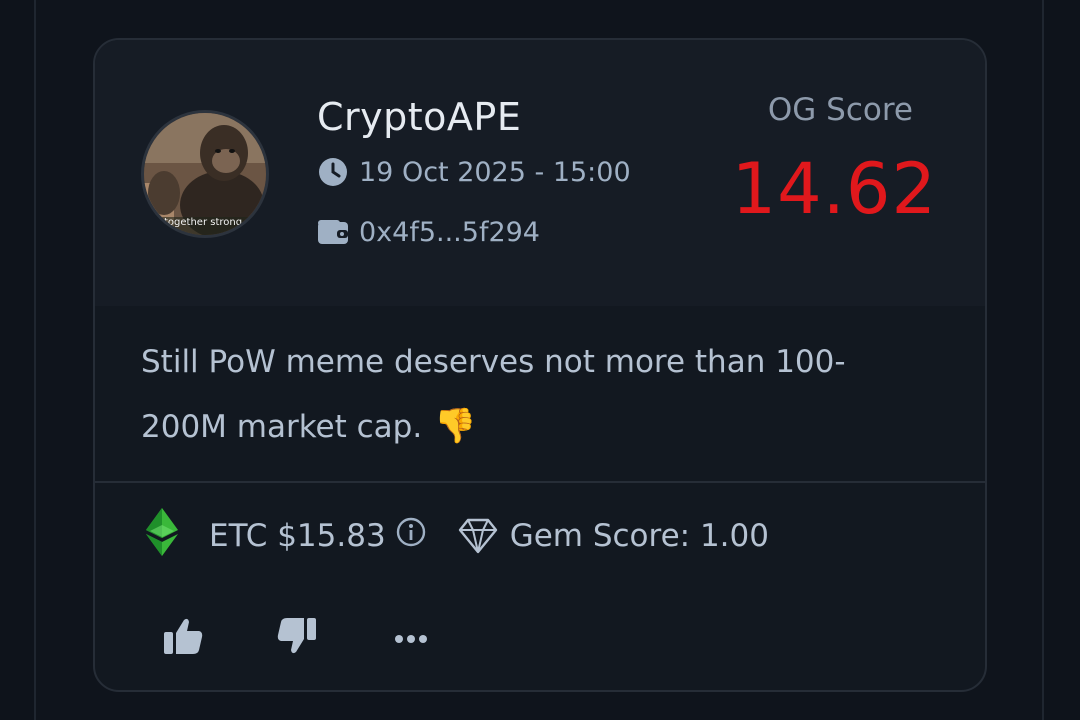 Image resolution: width=1080 pixels, height=720 pixels. What do you see at coordinates (333, 232) in the screenshot?
I see `wallet-icon` at bounding box center [333, 232].